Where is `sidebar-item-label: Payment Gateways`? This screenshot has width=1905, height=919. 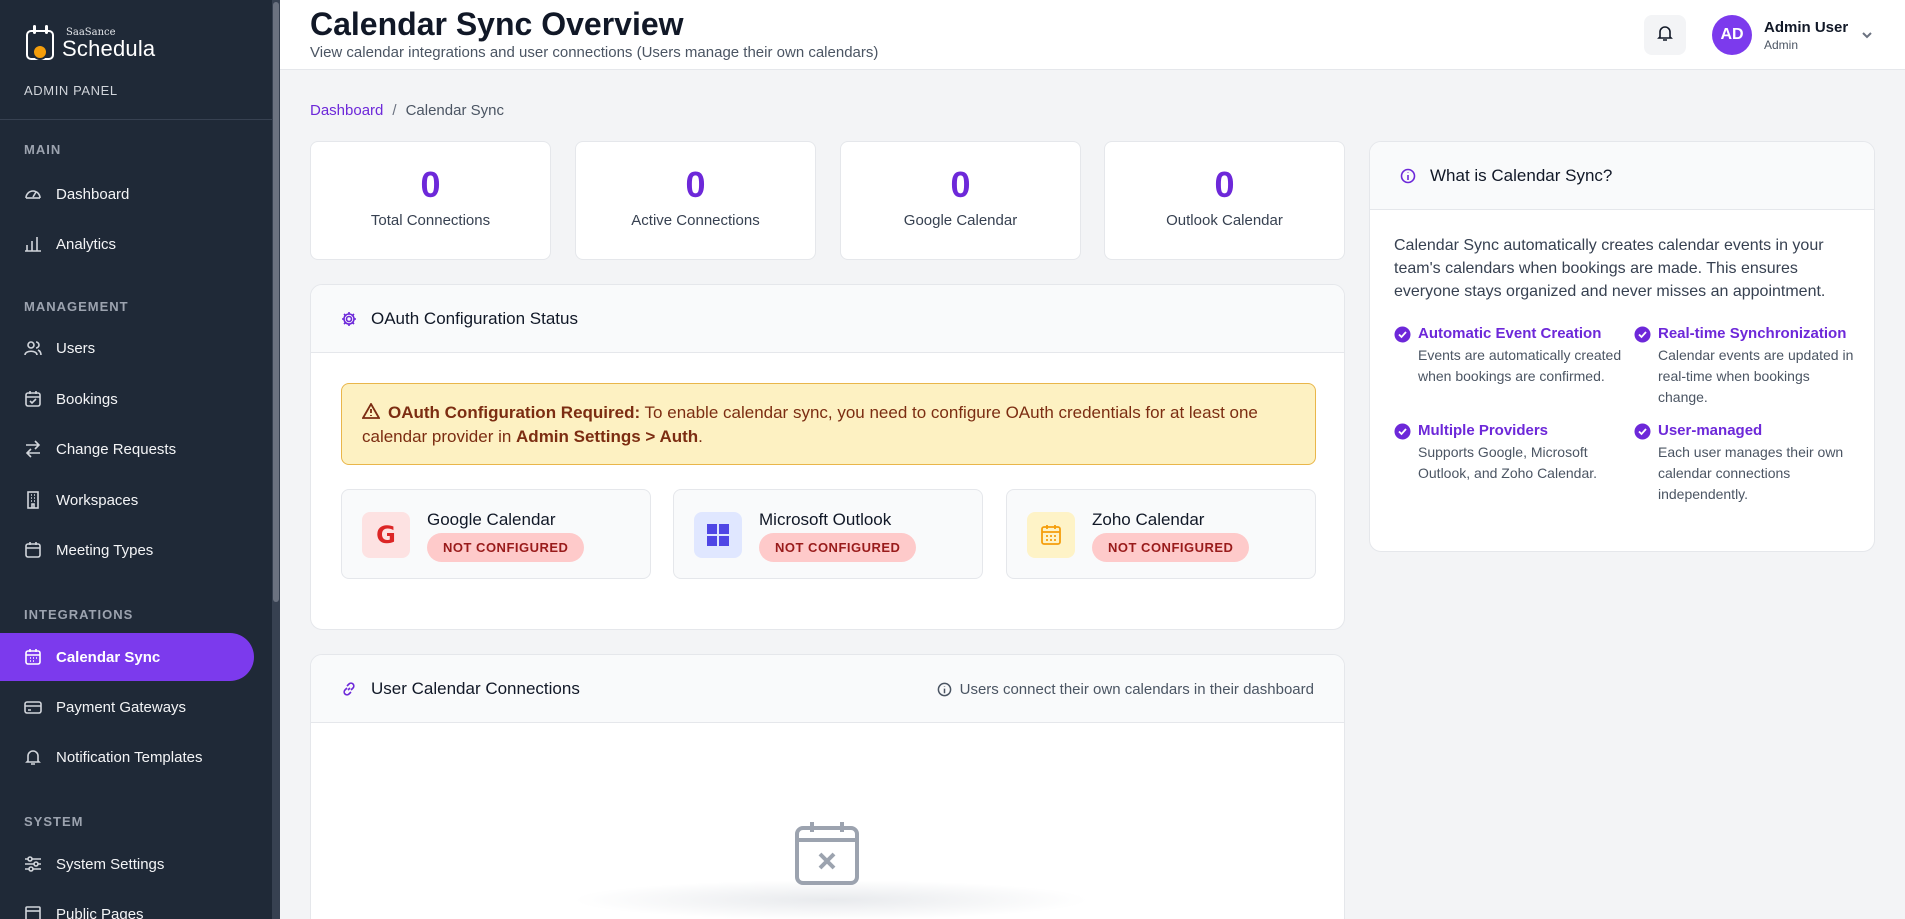
sidebar-item-label: Payment Gateways is located at coordinates (121, 707).